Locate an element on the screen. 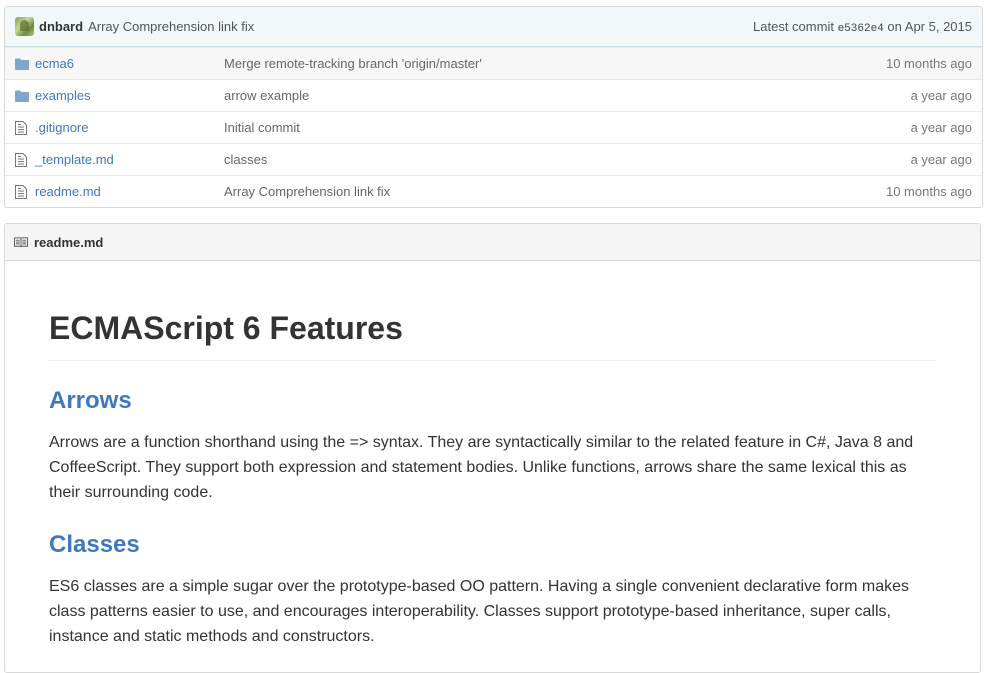 This screenshot has width=987, height=673. file-commit-message: Array Comprehension link fix is located at coordinates (555, 191).